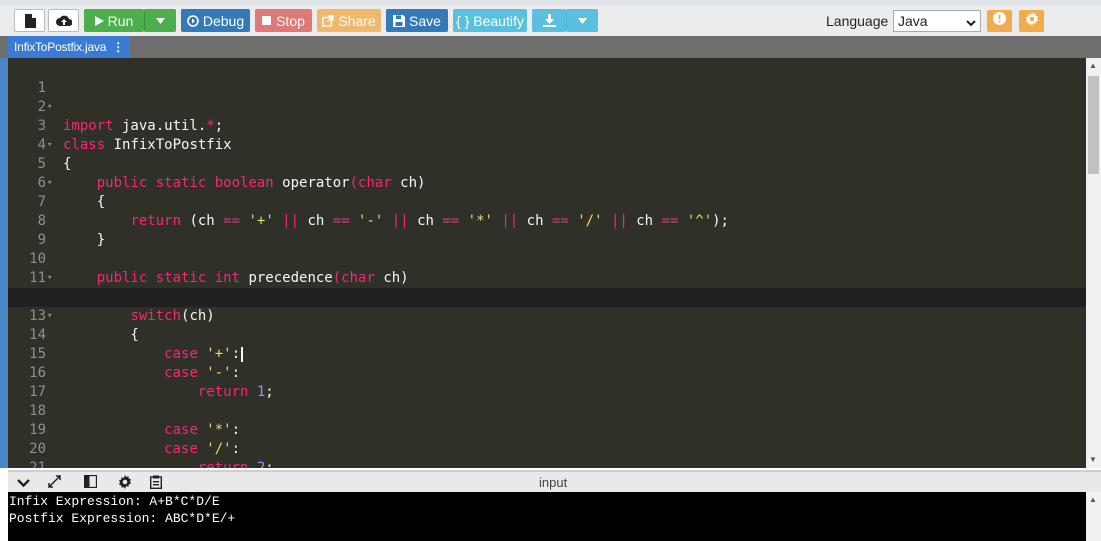 This screenshot has height=541, width=1101. What do you see at coordinates (23, 484) in the screenshot?
I see `collapse-chevron-icon` at bounding box center [23, 484].